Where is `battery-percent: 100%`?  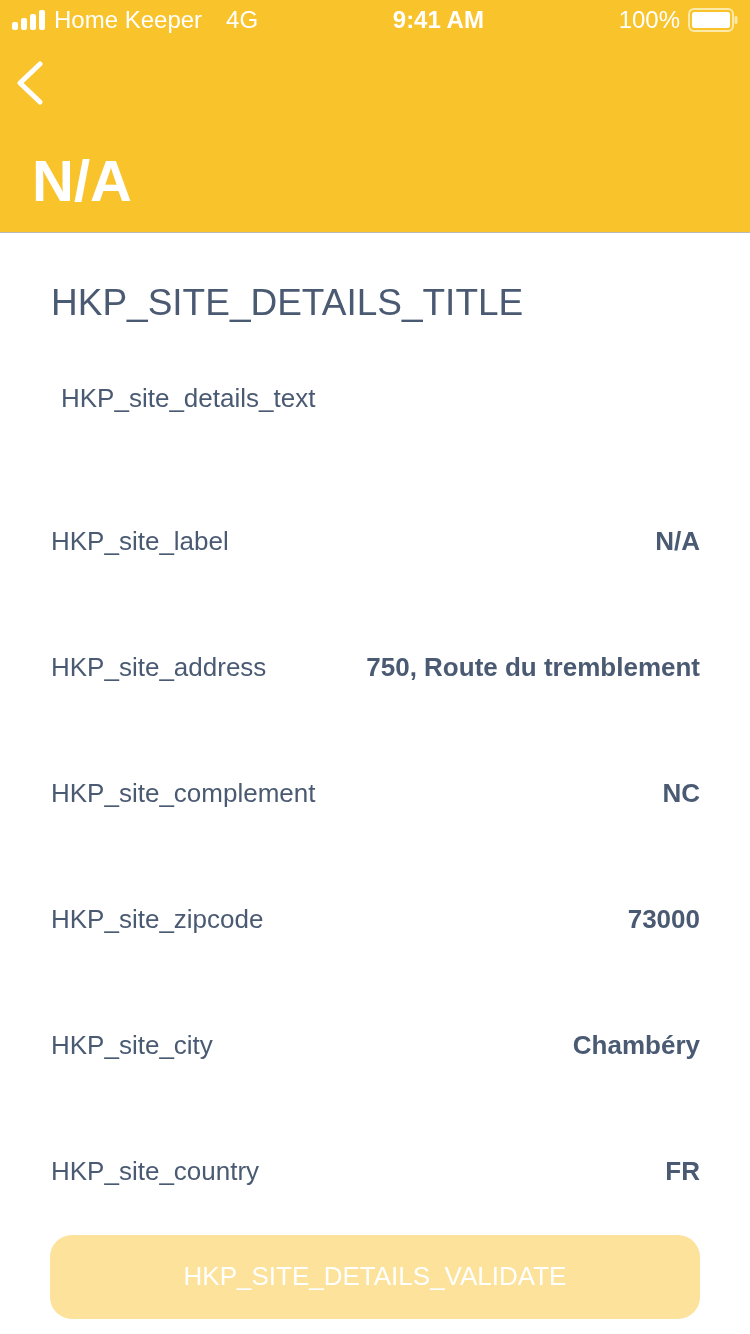
battery-percent: 100% is located at coordinates (649, 20).